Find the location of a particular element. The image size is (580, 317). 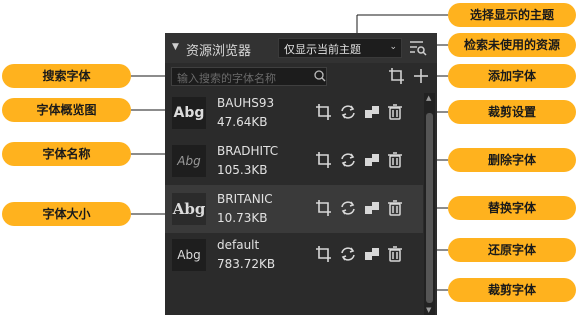

font-row: Abg BRADHITC 105.3KB is located at coordinates (294, 163).